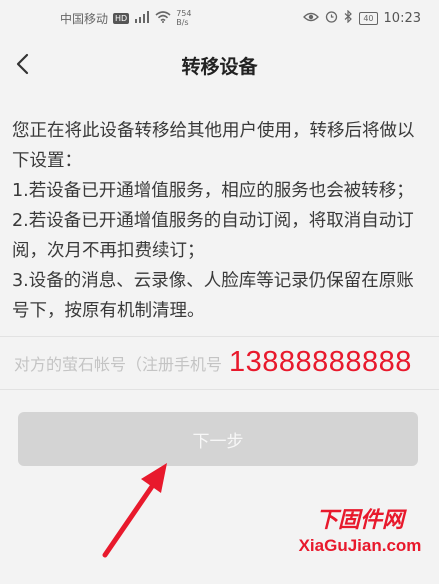 This screenshot has height=584, width=439. Describe the element at coordinates (218, 439) in the screenshot. I see `next-step-button: 下一步` at that location.